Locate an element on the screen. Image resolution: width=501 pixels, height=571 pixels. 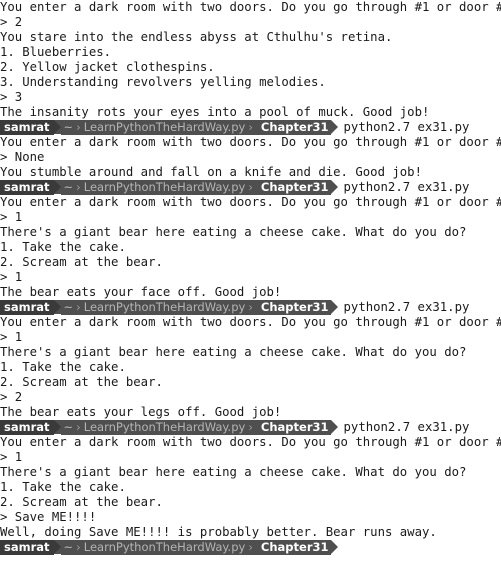
output-line: > Save ME!!!! is located at coordinates (48, 517).